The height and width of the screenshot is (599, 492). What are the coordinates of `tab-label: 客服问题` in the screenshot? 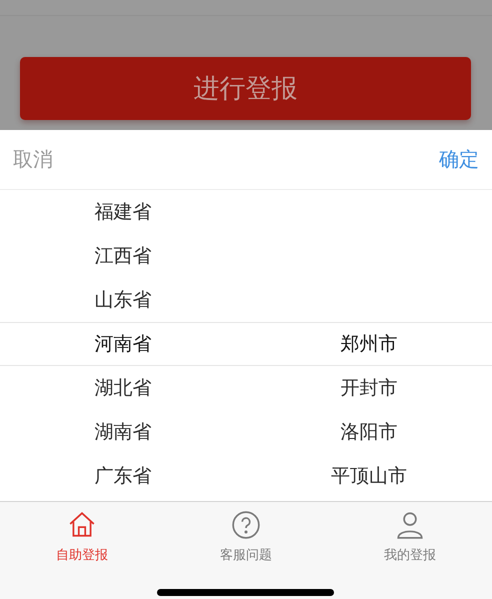 It's located at (246, 555).